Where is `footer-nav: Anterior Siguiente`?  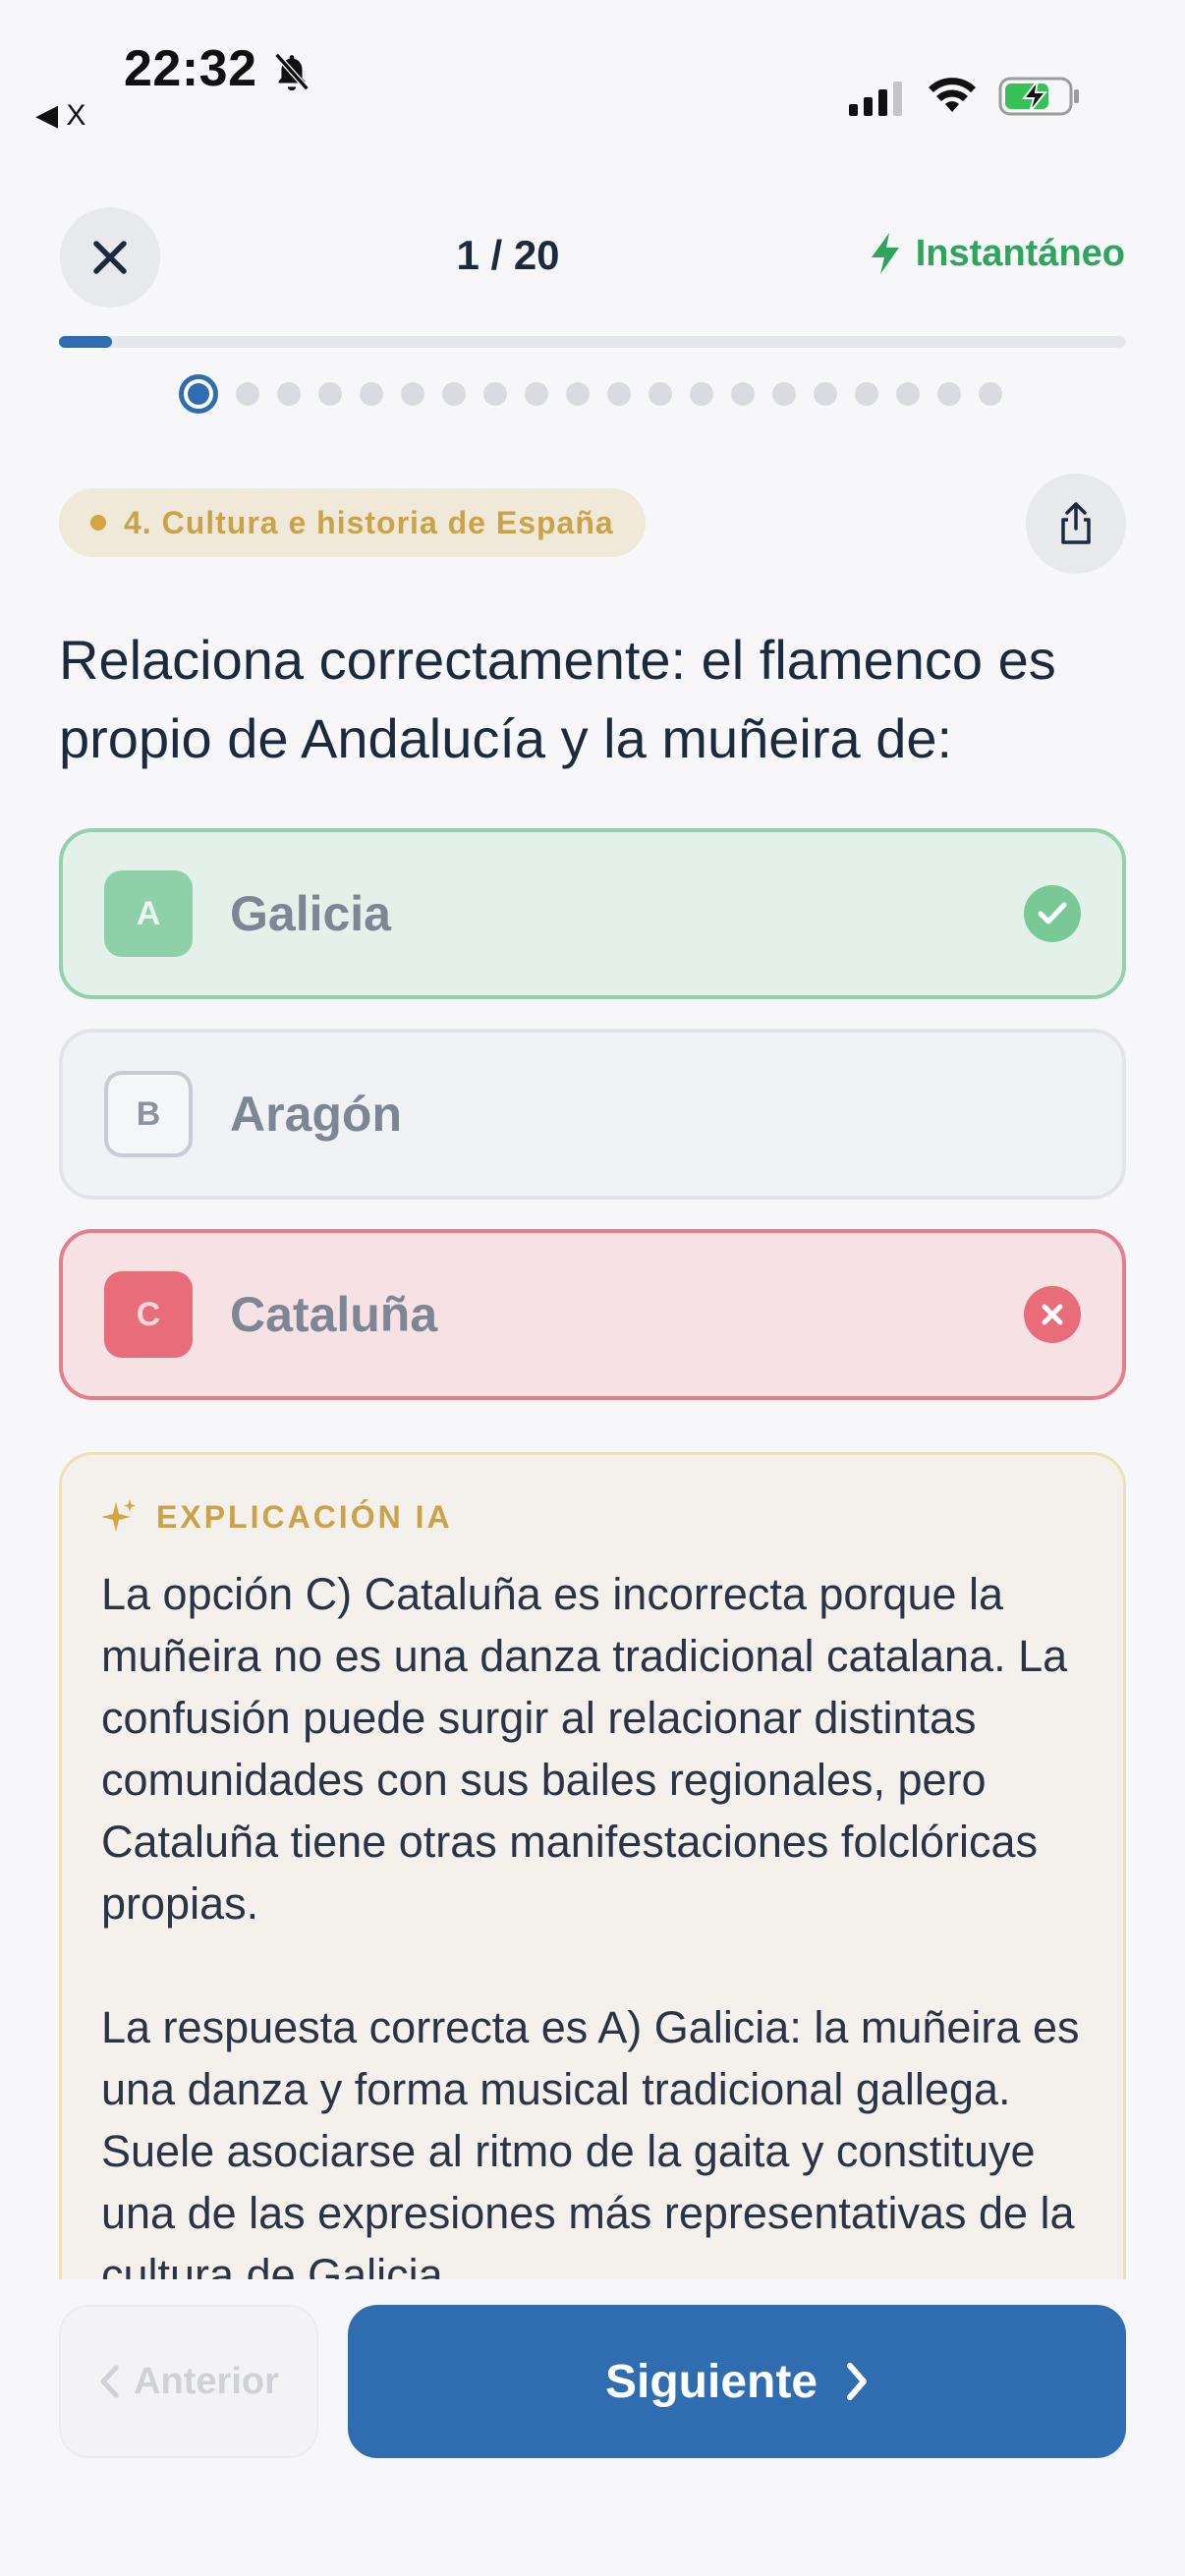
footer-nav: Anterior Siguiente is located at coordinates (592, 2427).